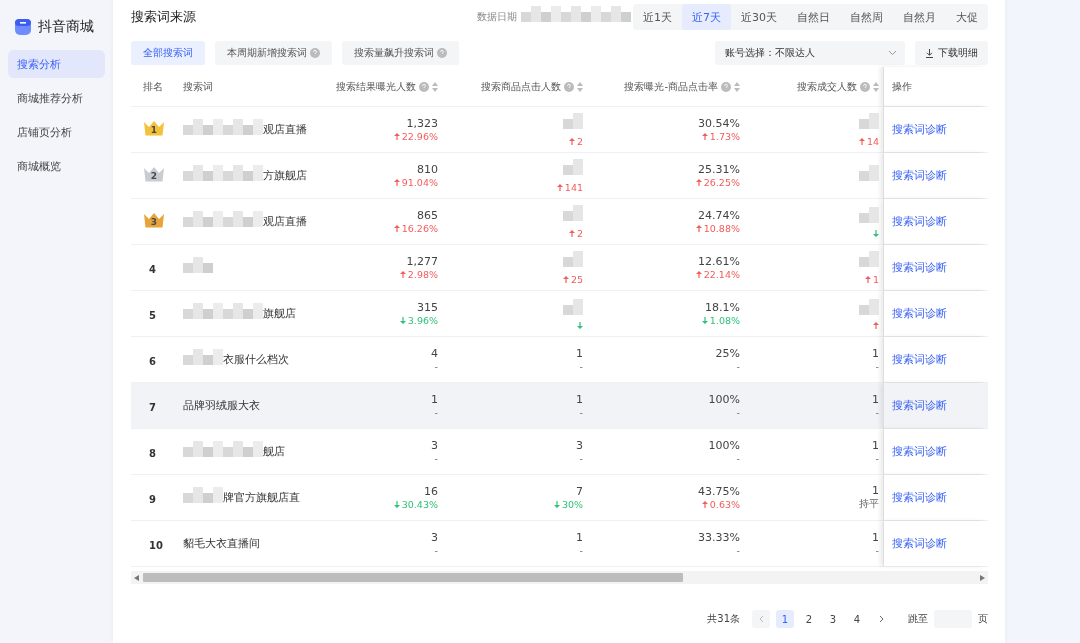 Image resolution: width=1080 pixels, height=643 pixels. What do you see at coordinates (198, 86) in the screenshot?
I see `column-header: 搜索词` at bounding box center [198, 86].